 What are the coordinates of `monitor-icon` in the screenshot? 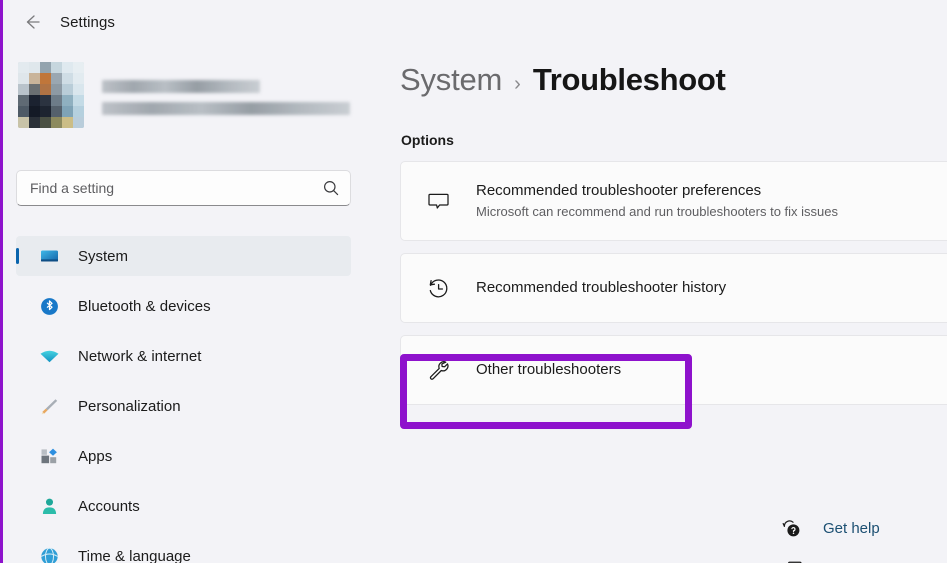 It's located at (49, 256).